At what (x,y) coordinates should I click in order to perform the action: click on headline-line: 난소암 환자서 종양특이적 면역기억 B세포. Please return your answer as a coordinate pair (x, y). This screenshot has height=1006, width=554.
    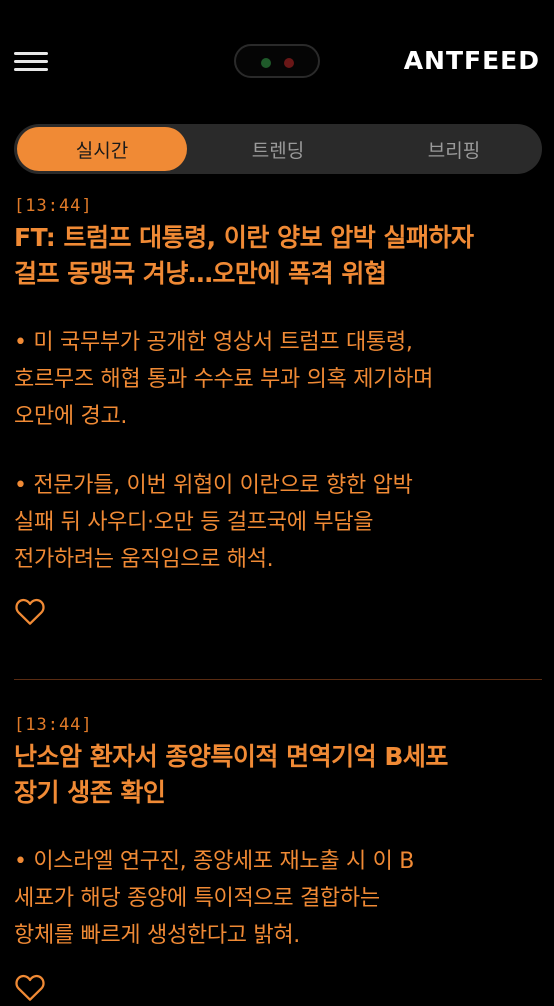
    Looking at the image, I should click on (231, 756).